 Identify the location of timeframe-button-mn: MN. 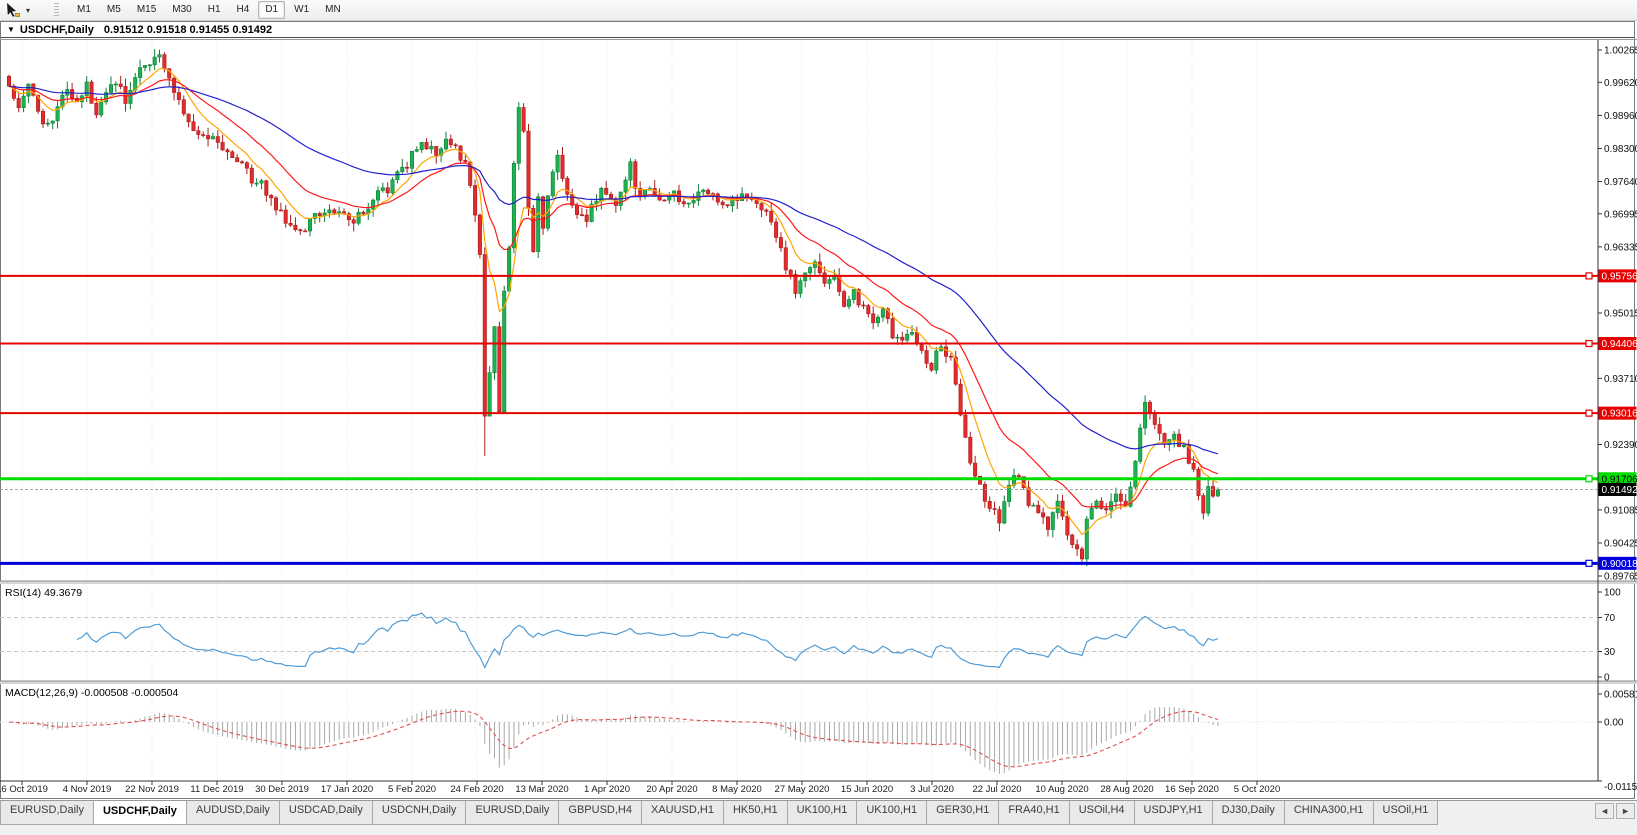
(333, 10).